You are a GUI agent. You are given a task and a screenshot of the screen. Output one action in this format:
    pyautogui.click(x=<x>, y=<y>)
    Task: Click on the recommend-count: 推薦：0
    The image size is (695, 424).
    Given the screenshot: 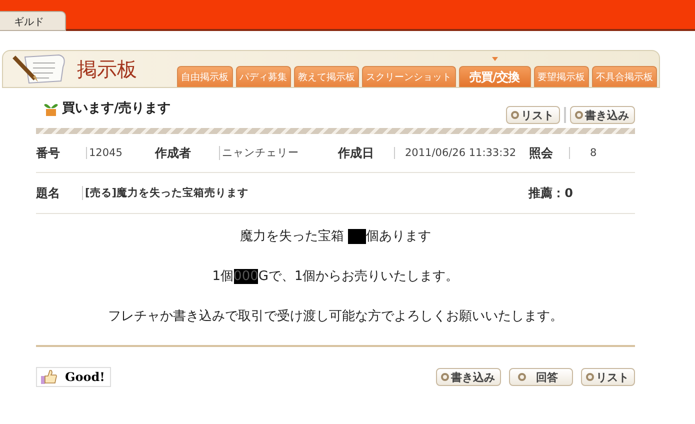 What is the action you would take?
    pyautogui.click(x=550, y=193)
    